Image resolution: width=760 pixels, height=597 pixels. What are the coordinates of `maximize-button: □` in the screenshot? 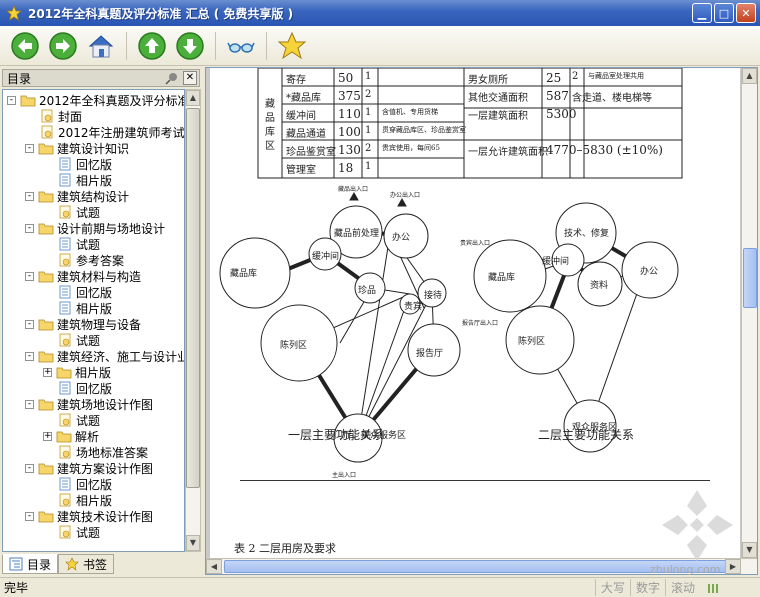 It's located at (724, 13).